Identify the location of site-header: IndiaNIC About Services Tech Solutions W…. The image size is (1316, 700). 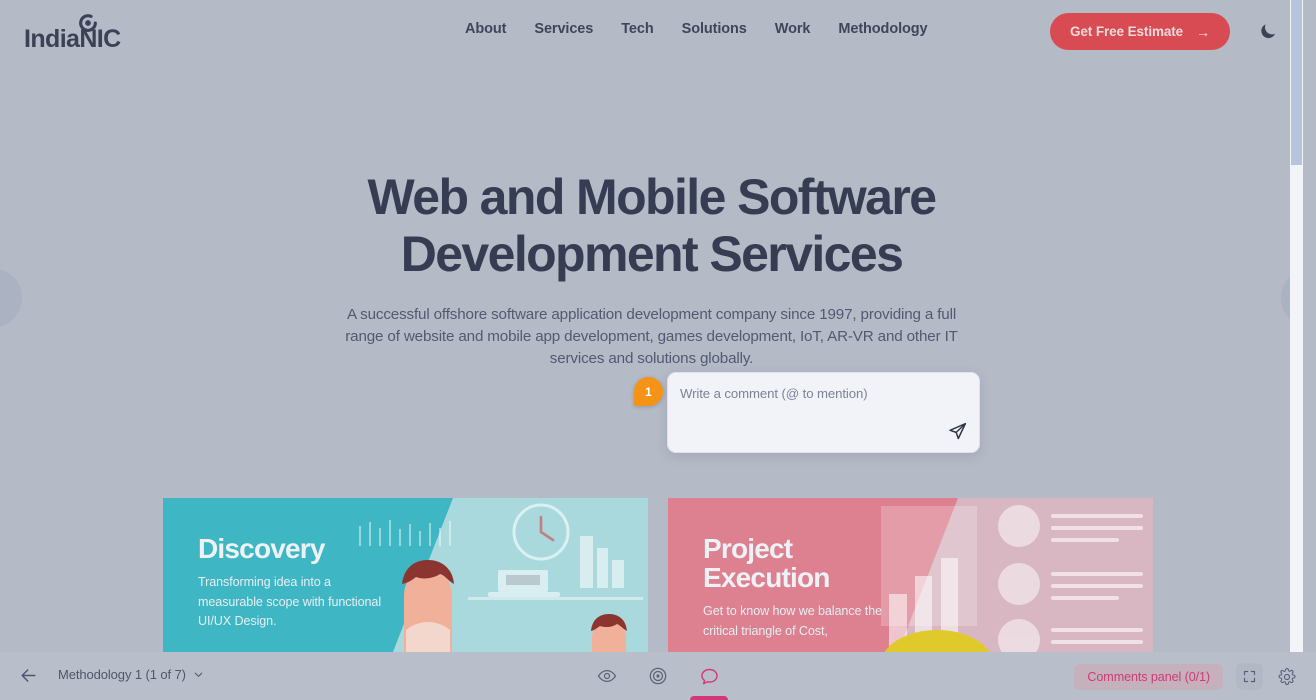
(651, 31).